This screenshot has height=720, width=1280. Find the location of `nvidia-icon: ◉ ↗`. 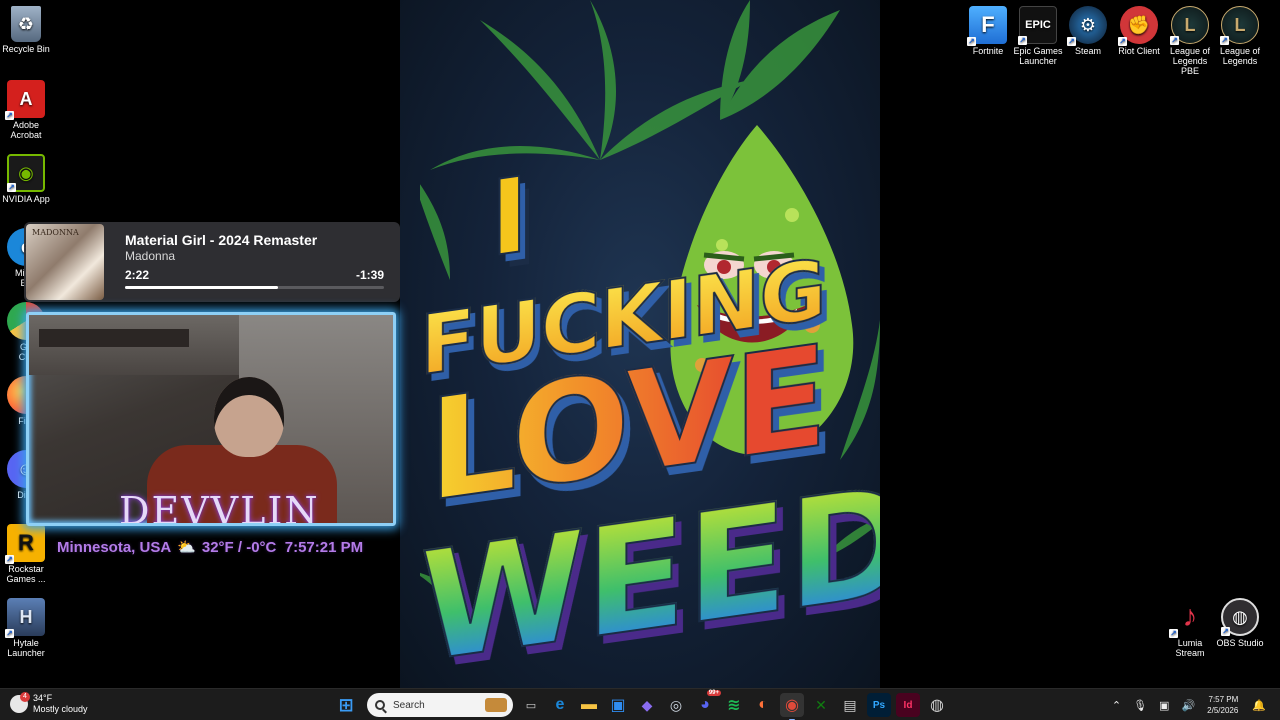

nvidia-icon: ◉ ↗ is located at coordinates (26, 173).